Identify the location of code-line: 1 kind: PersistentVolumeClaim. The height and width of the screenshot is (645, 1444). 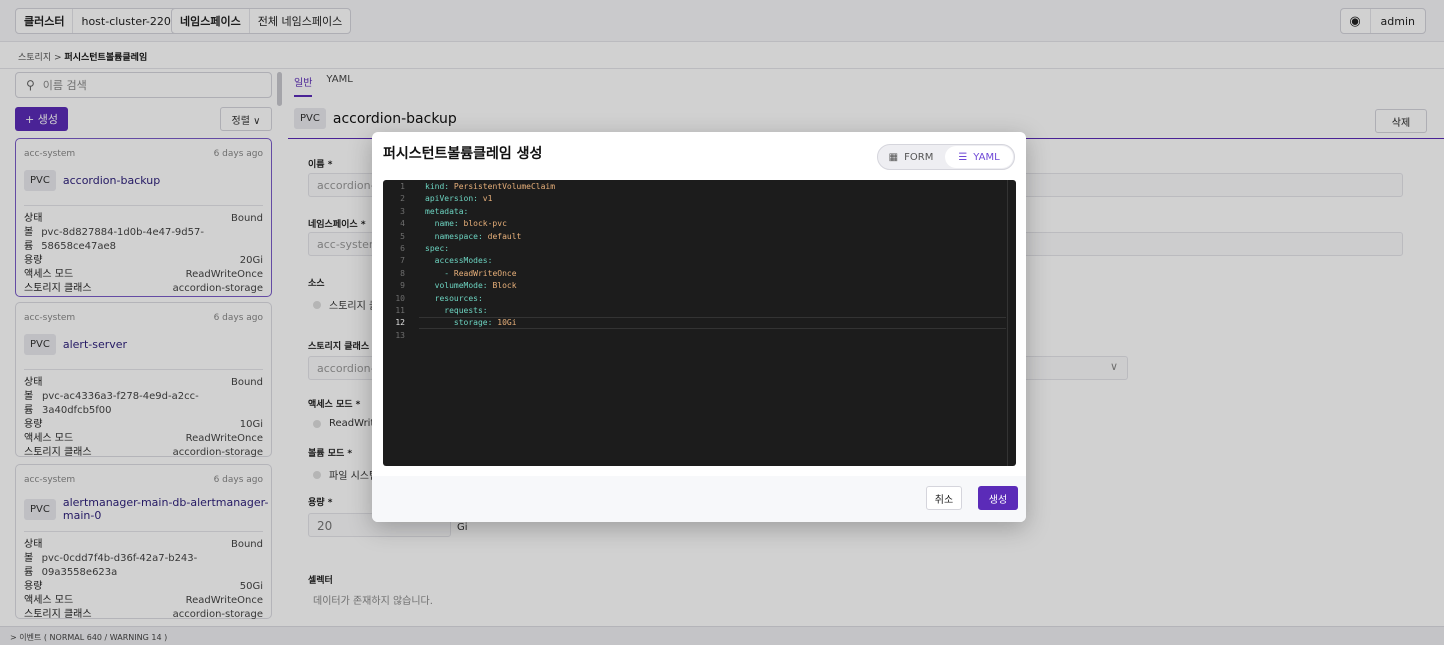
(699, 187).